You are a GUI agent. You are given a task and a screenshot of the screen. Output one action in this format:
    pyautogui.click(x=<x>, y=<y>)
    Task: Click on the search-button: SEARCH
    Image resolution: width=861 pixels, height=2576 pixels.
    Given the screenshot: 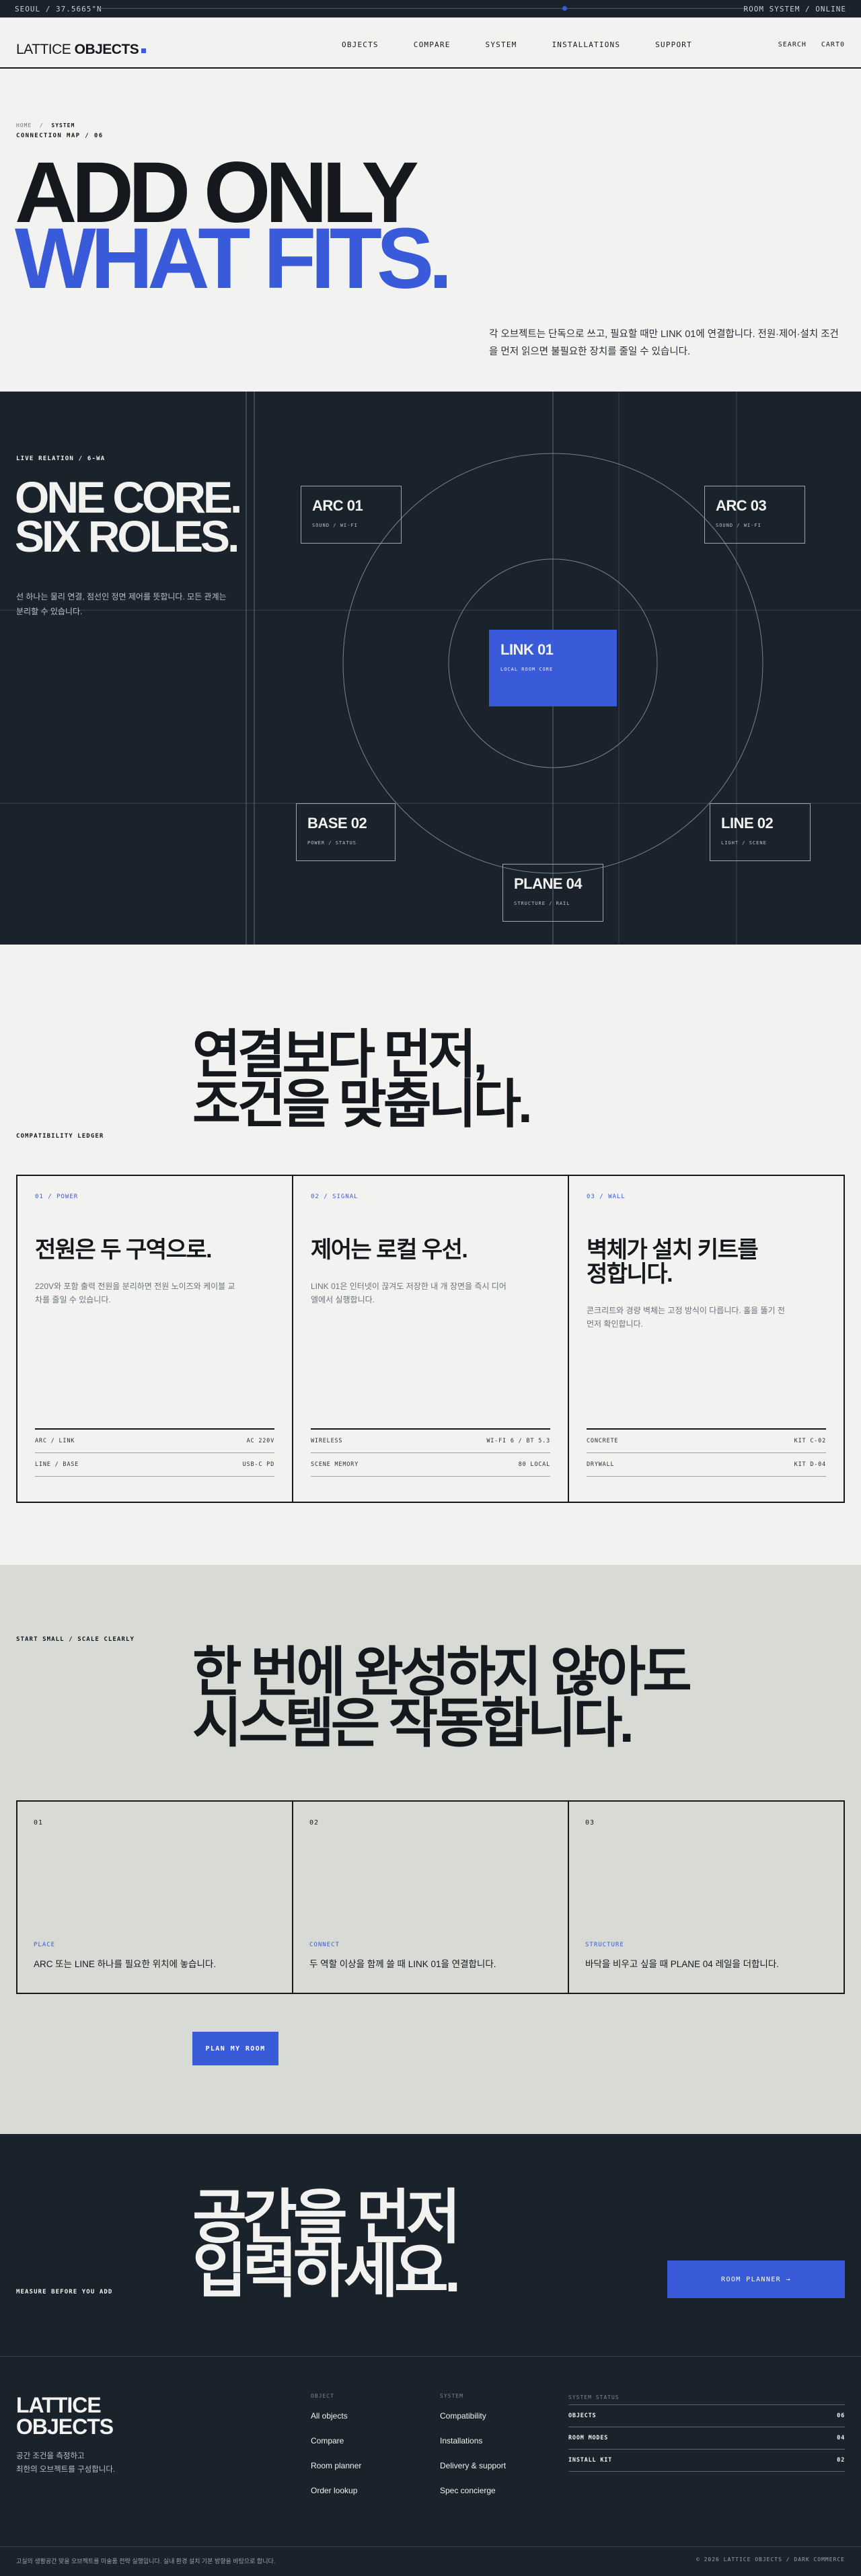 What is the action you would take?
    pyautogui.click(x=792, y=44)
    